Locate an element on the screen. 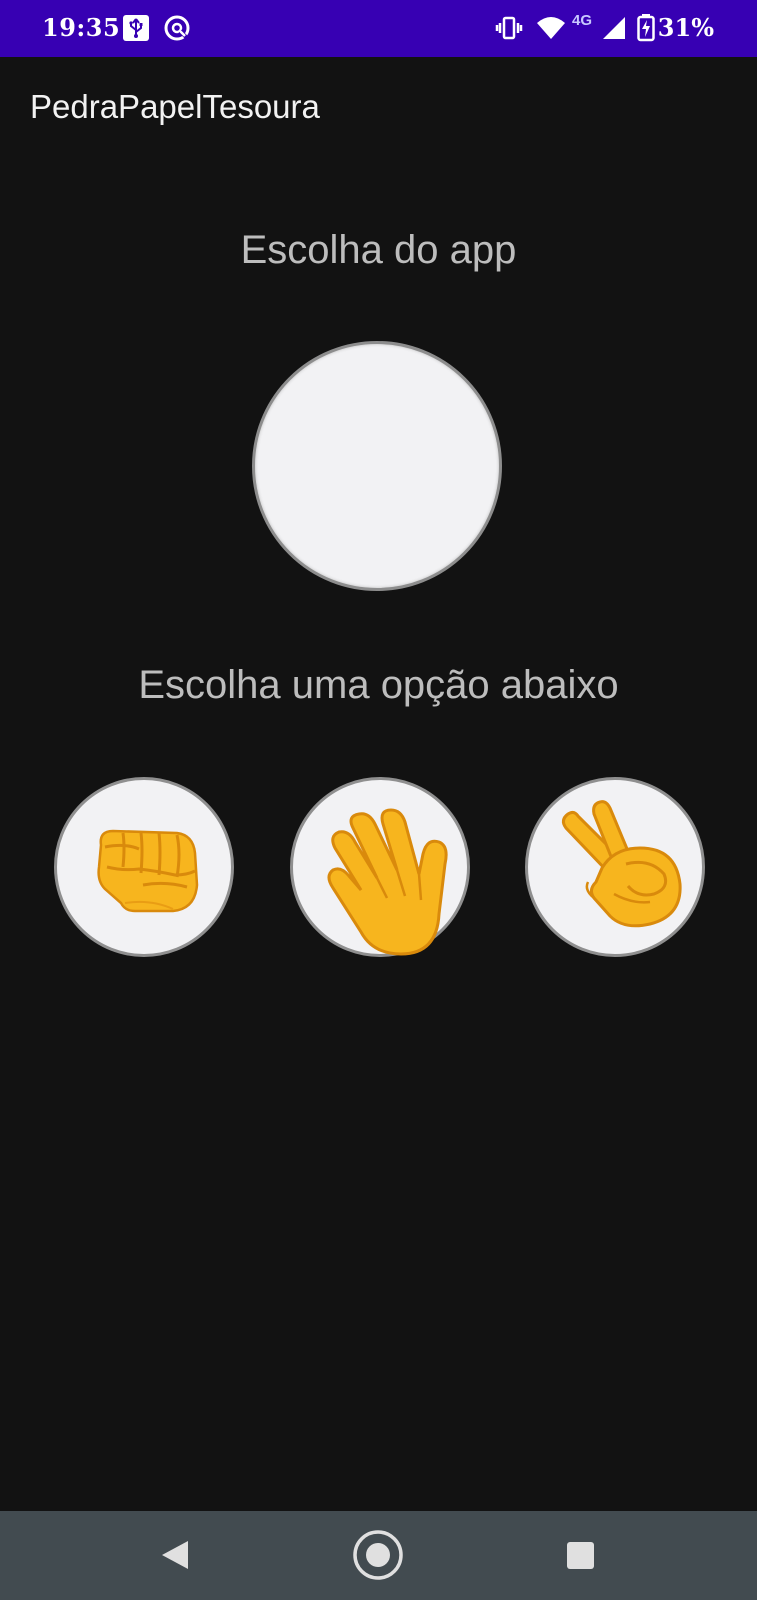 The image size is (757, 1600). back-button is located at coordinates (175, 1555).